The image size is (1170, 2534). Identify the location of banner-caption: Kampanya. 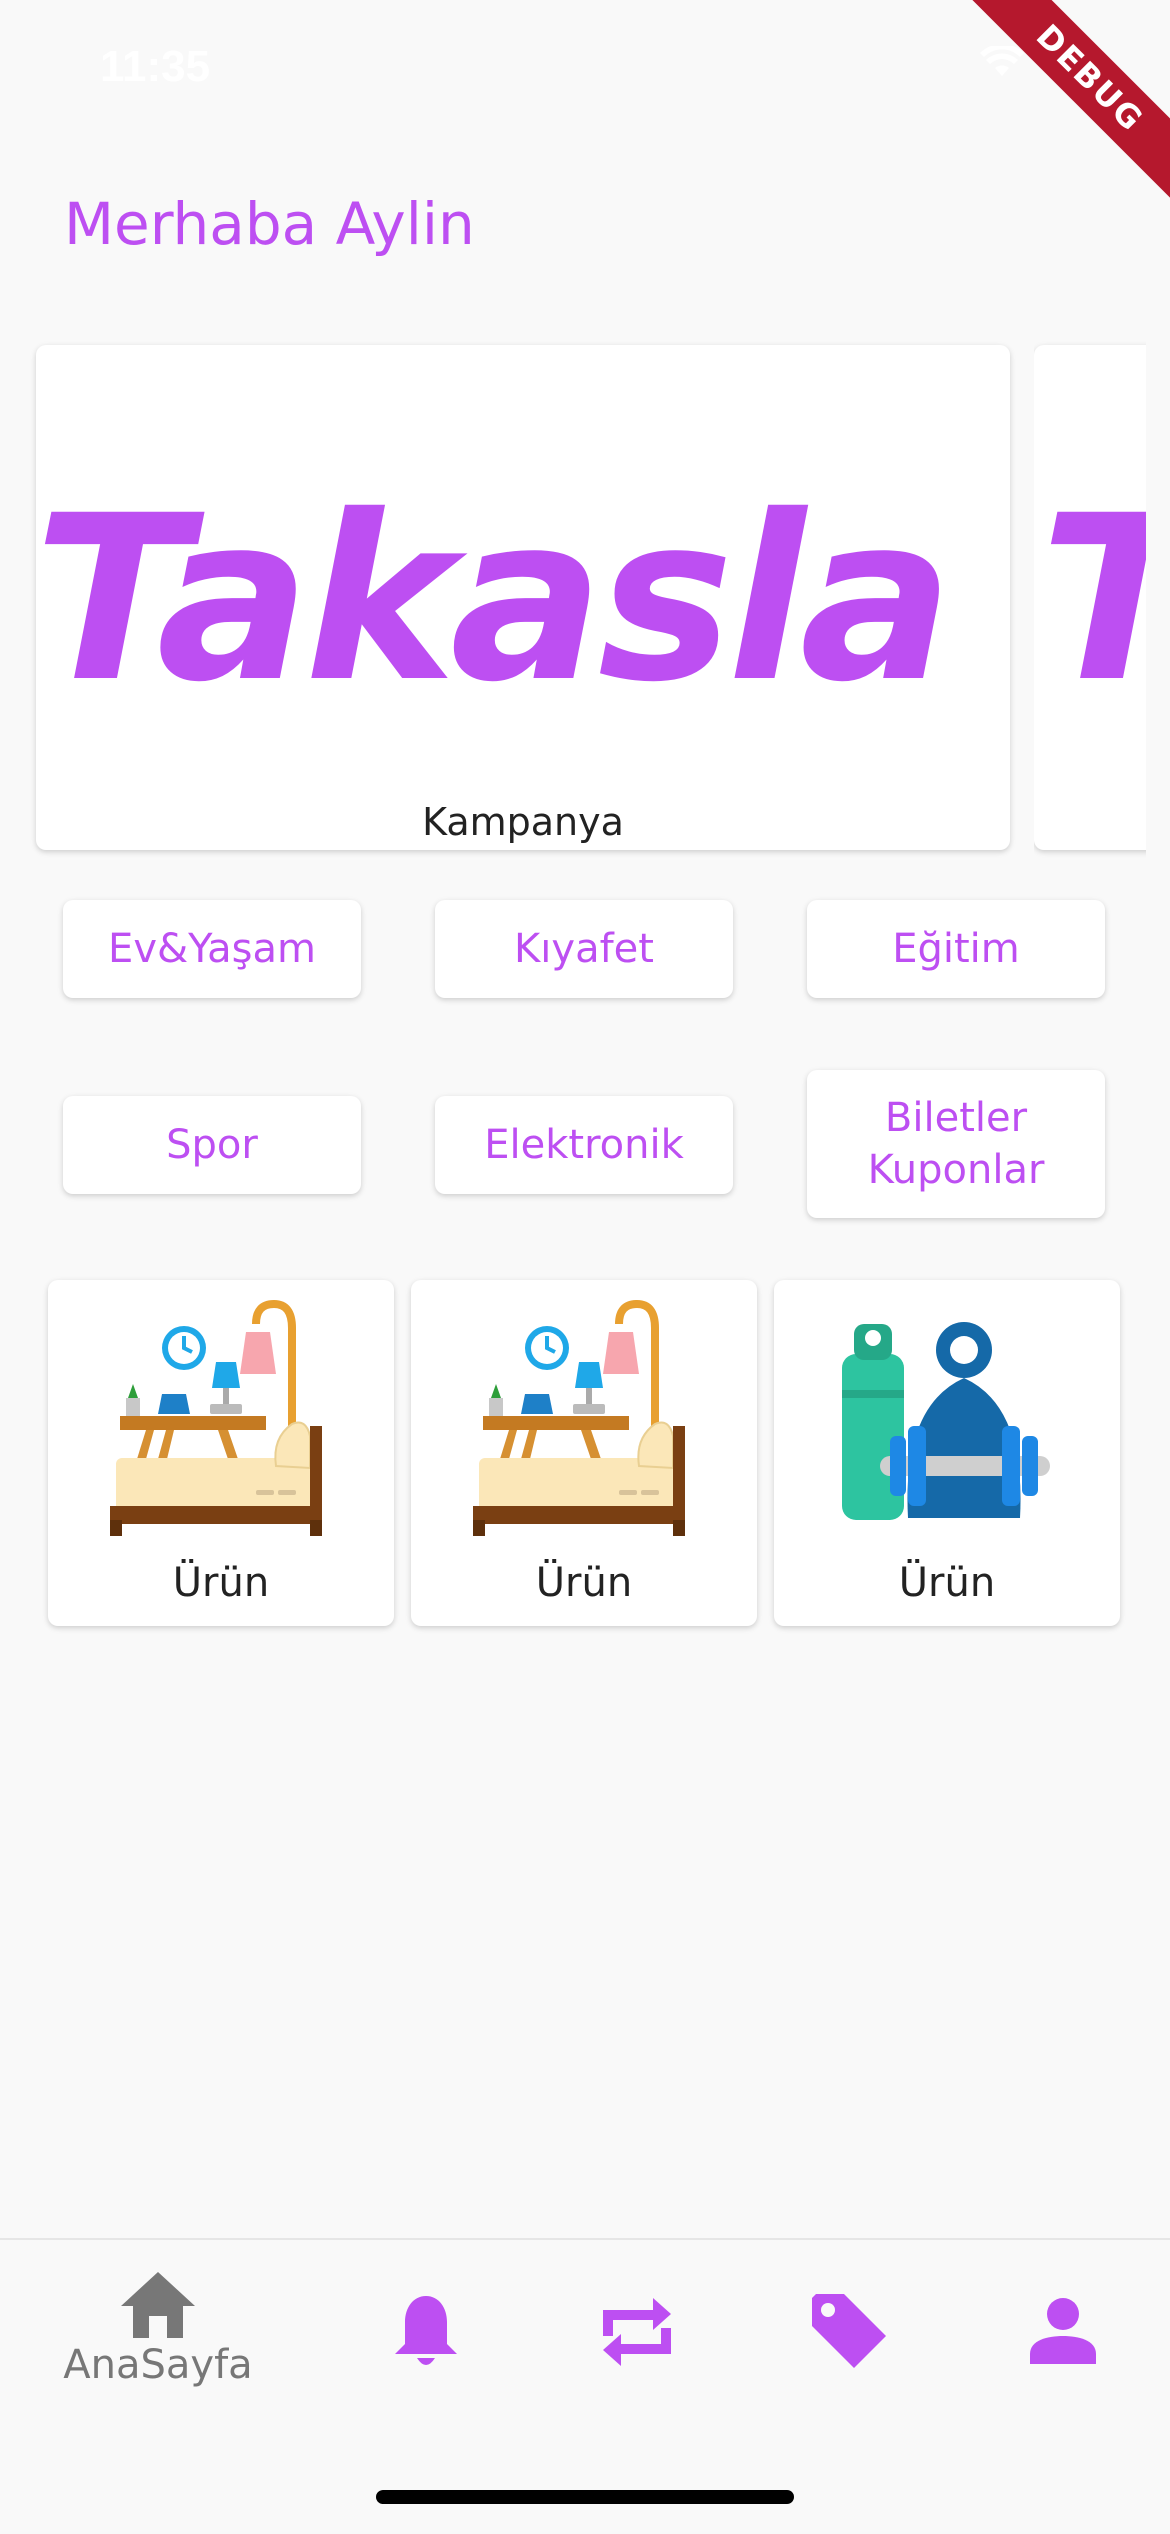
(523, 822).